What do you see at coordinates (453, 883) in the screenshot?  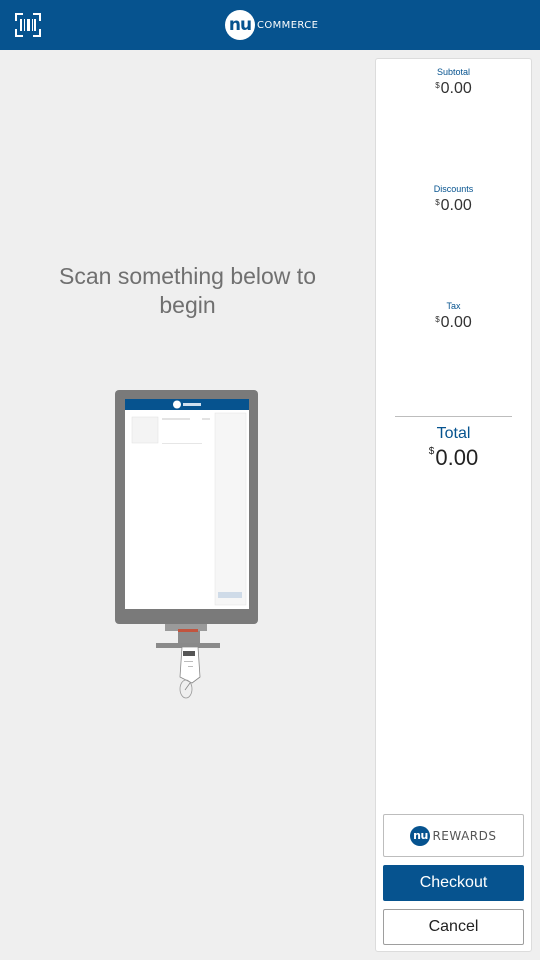 I see `checkout-button: Checkout` at bounding box center [453, 883].